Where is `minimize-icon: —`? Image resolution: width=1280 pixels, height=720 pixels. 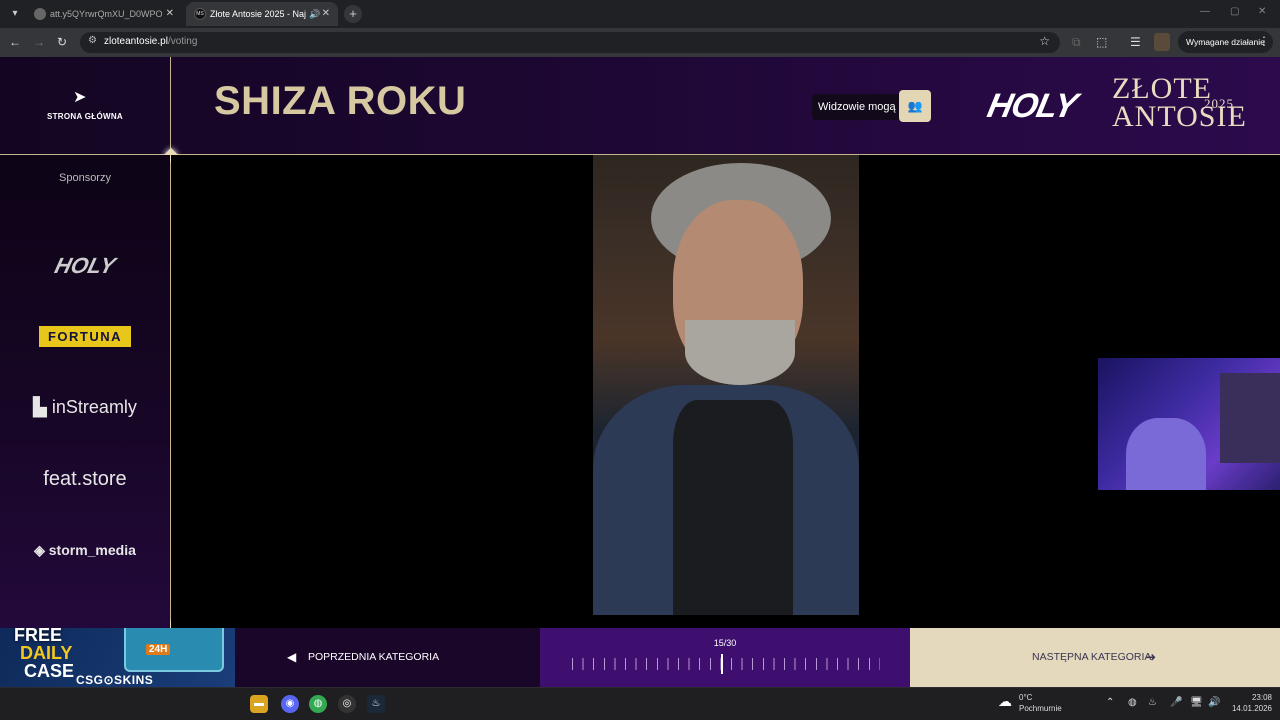
minimize-icon: — is located at coordinates (1205, 11).